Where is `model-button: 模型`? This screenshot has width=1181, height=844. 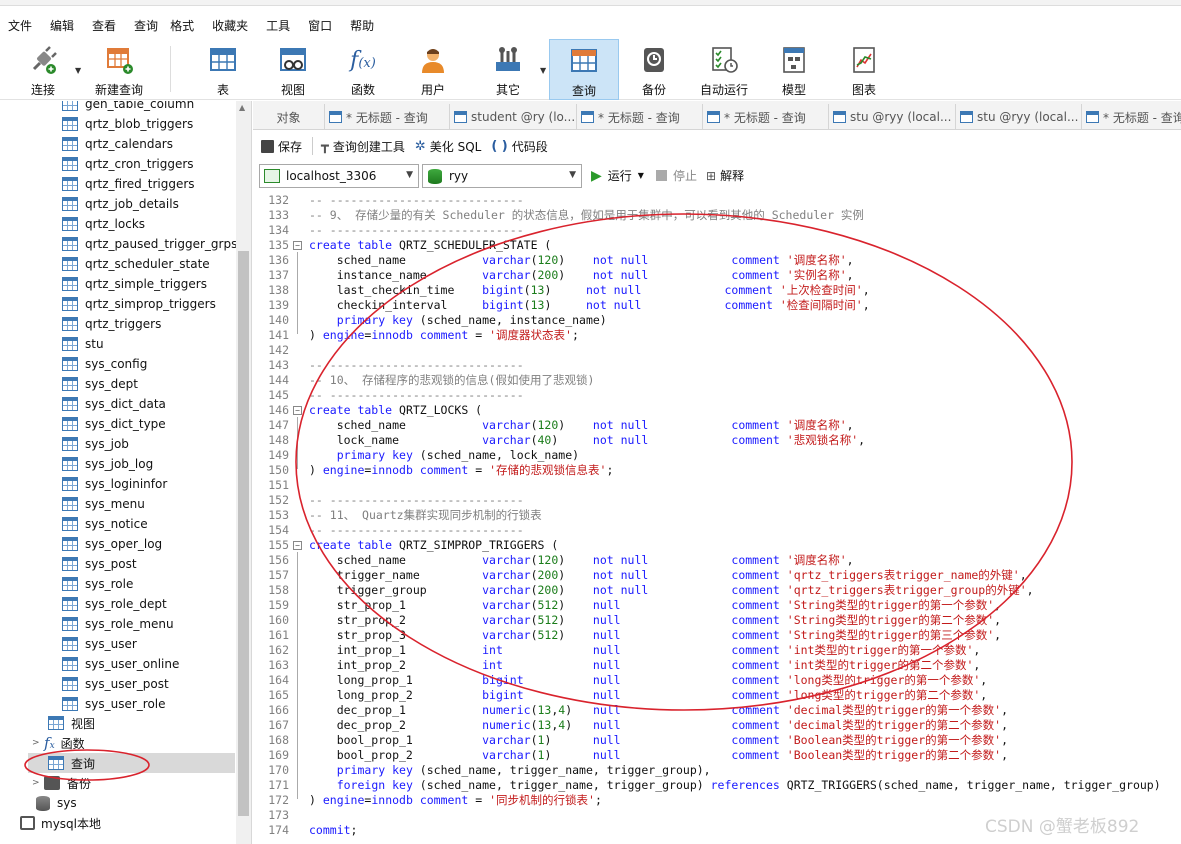
model-button: 模型 is located at coordinates (794, 69).